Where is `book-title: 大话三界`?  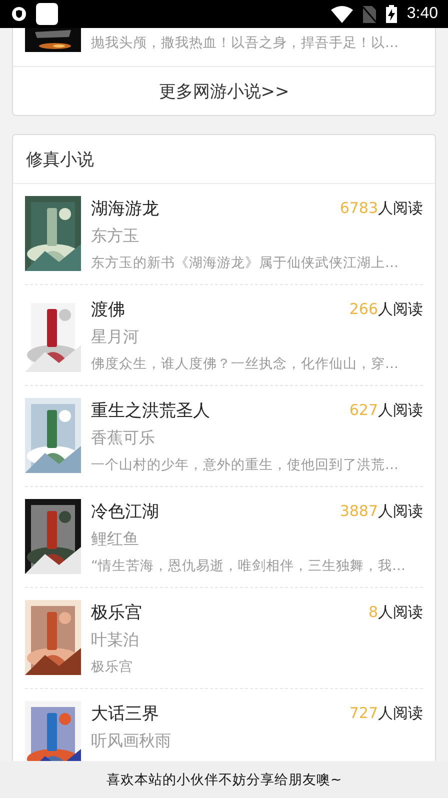 book-title: 大话三界 is located at coordinates (125, 713).